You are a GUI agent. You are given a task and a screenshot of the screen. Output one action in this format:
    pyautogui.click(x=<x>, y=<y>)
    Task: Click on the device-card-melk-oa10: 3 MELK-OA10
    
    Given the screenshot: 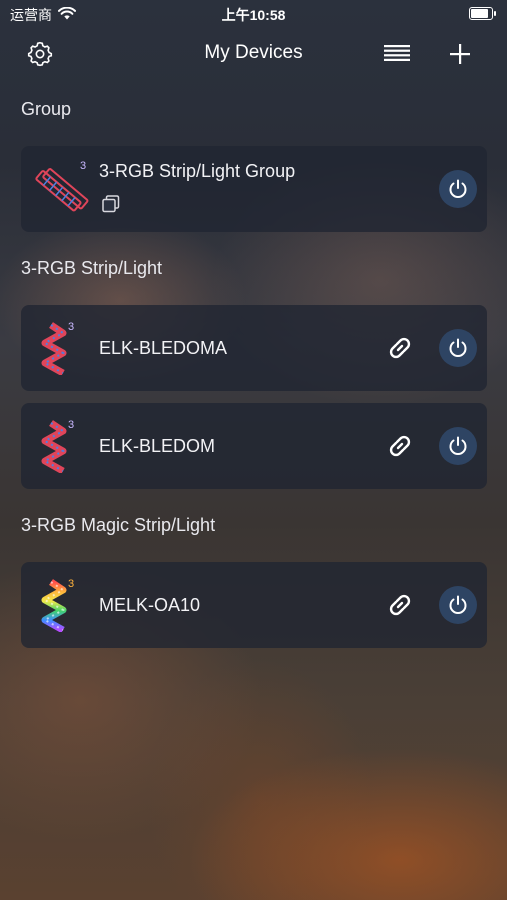 What is the action you would take?
    pyautogui.click(x=254, y=605)
    